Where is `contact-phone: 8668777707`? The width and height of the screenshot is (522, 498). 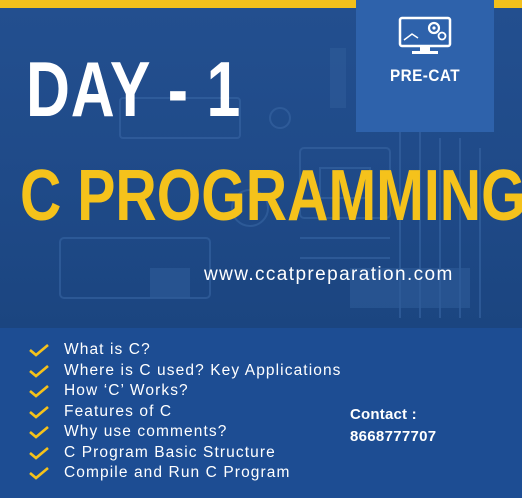
contact-phone: 8668777707 is located at coordinates (393, 436).